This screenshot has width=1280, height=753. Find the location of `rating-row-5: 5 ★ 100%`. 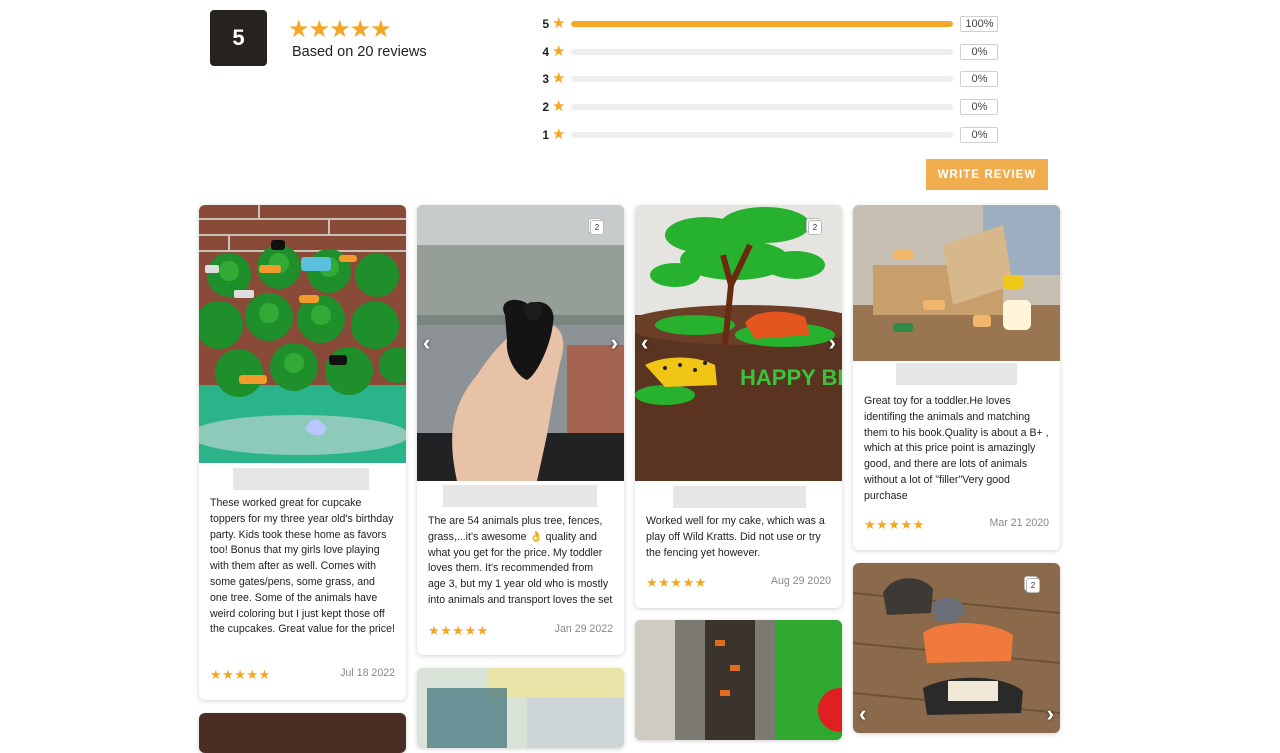

rating-row-5: 5 ★ 100% is located at coordinates (770, 24).